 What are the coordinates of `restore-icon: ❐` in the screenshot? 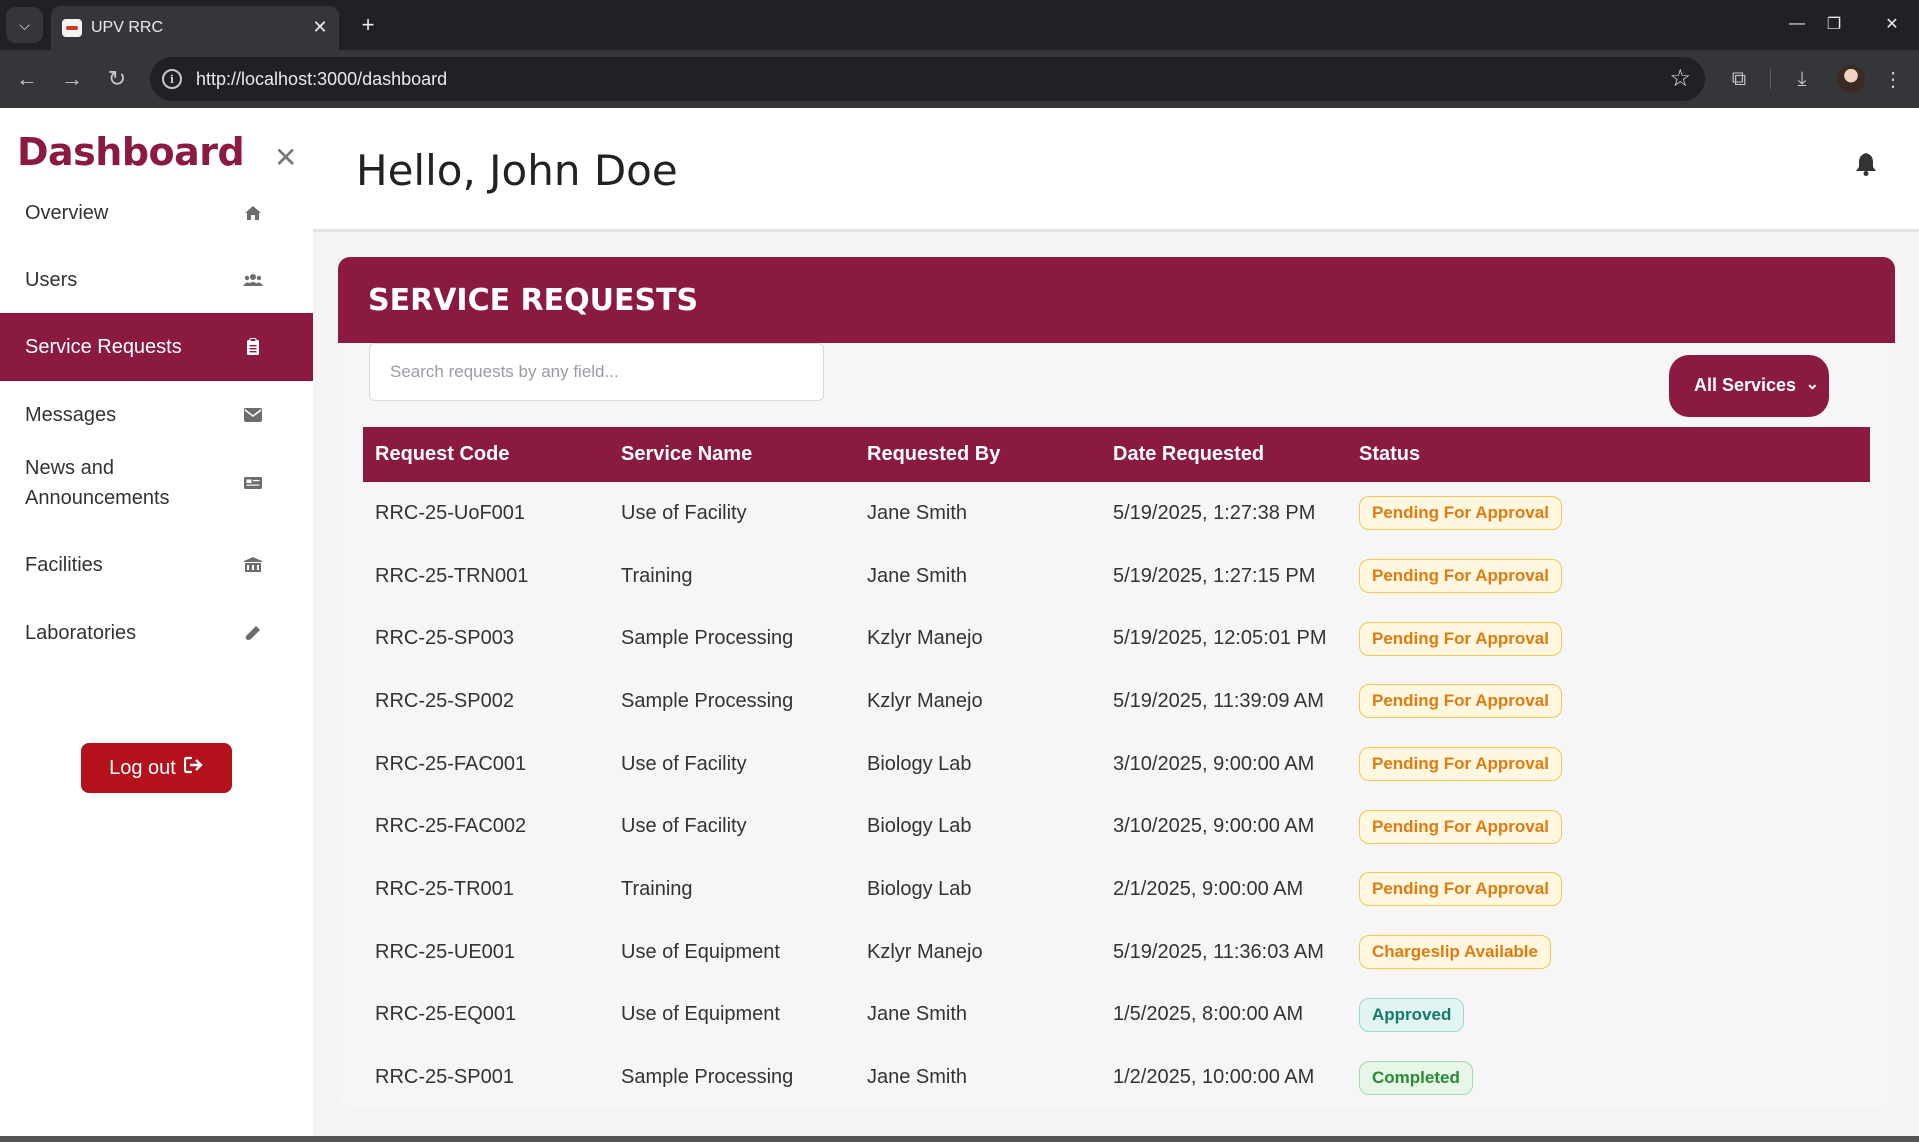 It's located at (1834, 24).